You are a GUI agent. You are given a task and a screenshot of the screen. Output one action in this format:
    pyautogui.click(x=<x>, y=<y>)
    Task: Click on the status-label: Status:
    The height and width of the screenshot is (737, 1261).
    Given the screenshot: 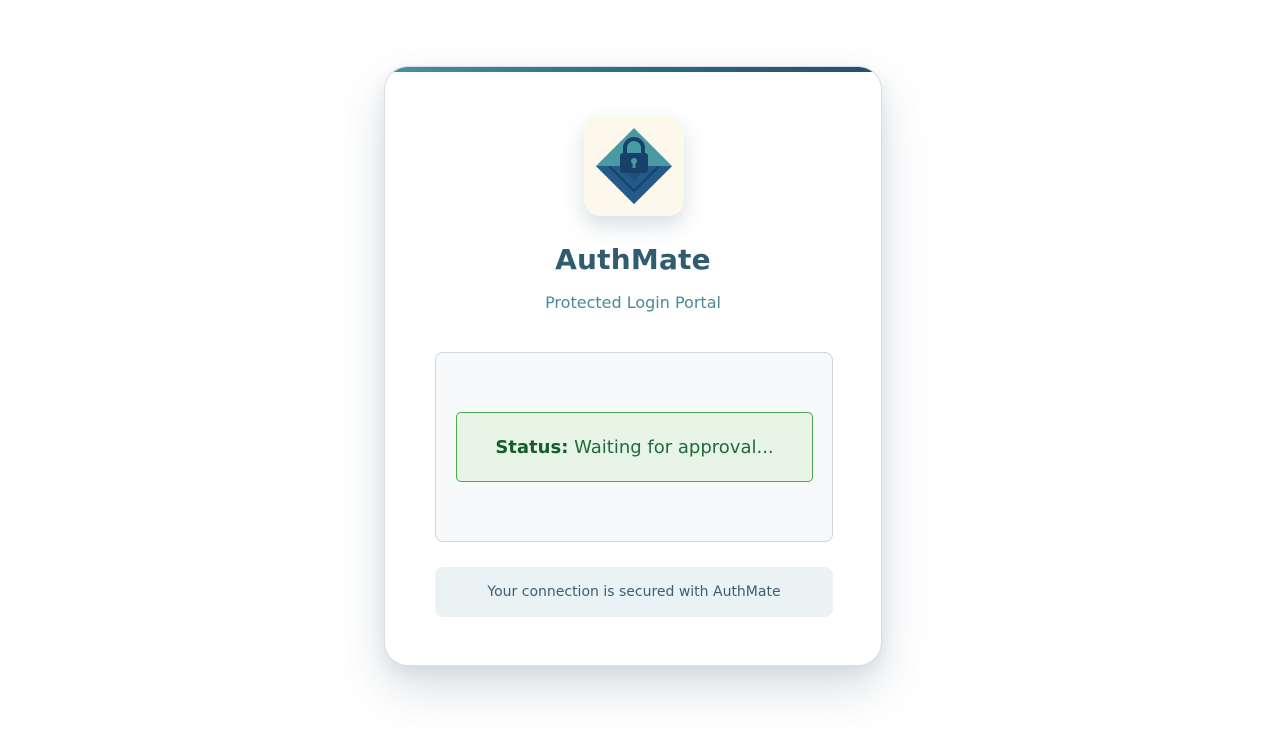 What is the action you would take?
    pyautogui.click(x=532, y=447)
    